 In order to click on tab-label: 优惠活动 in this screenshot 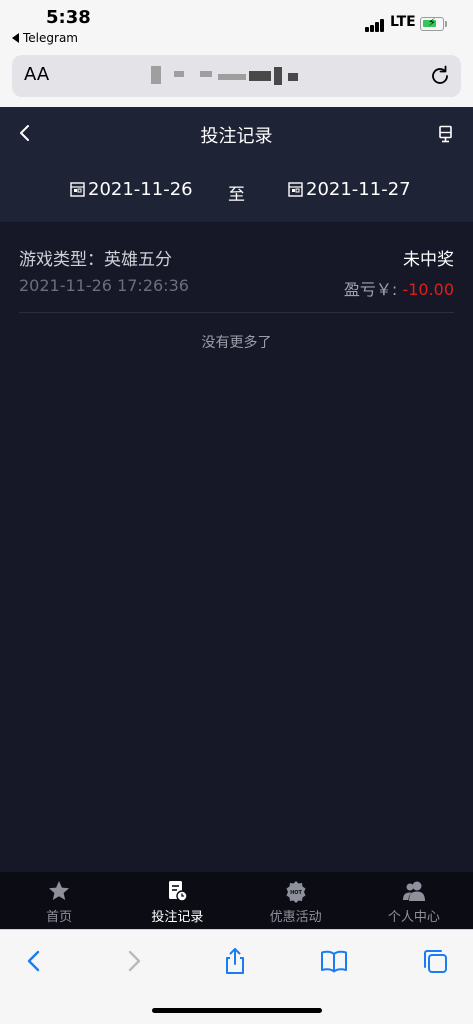, I will do `click(295, 917)`.